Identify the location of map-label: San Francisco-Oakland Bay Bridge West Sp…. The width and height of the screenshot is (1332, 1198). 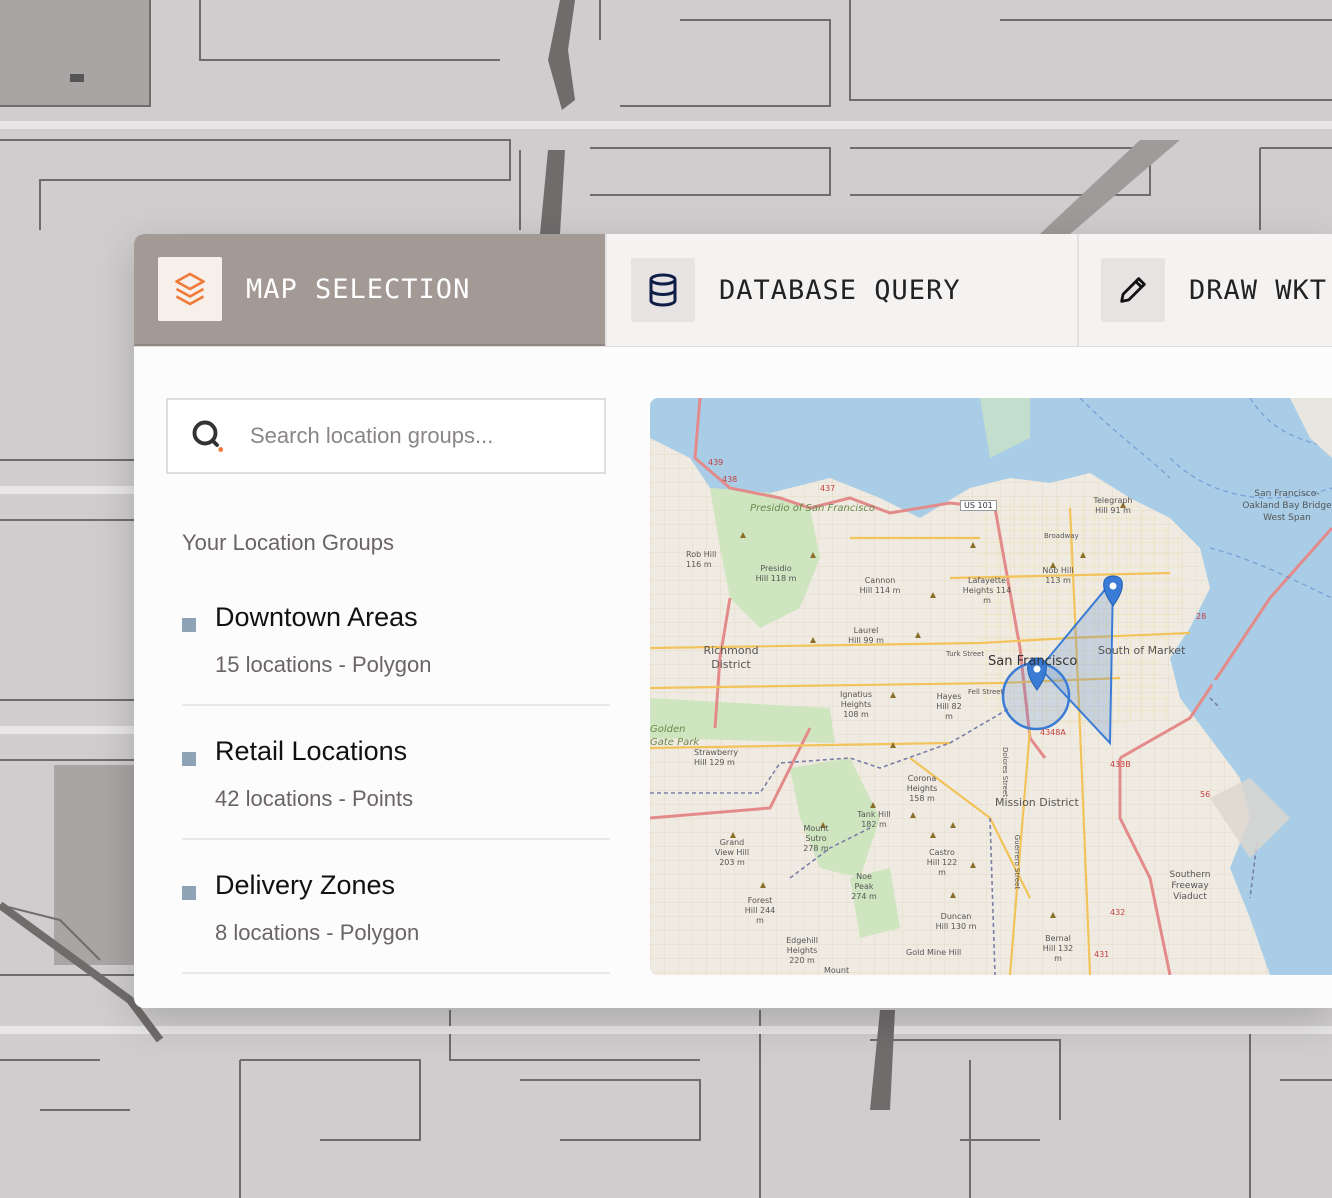
(1287, 506).